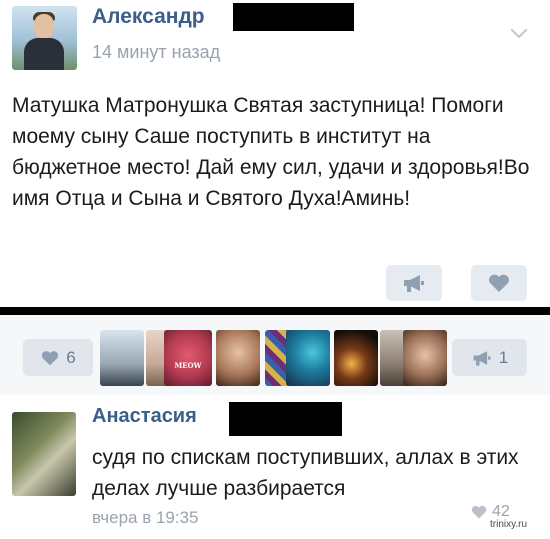 Image resolution: width=550 pixels, height=539 pixels. I want to click on watermark: trinixy.ru, so click(509, 524).